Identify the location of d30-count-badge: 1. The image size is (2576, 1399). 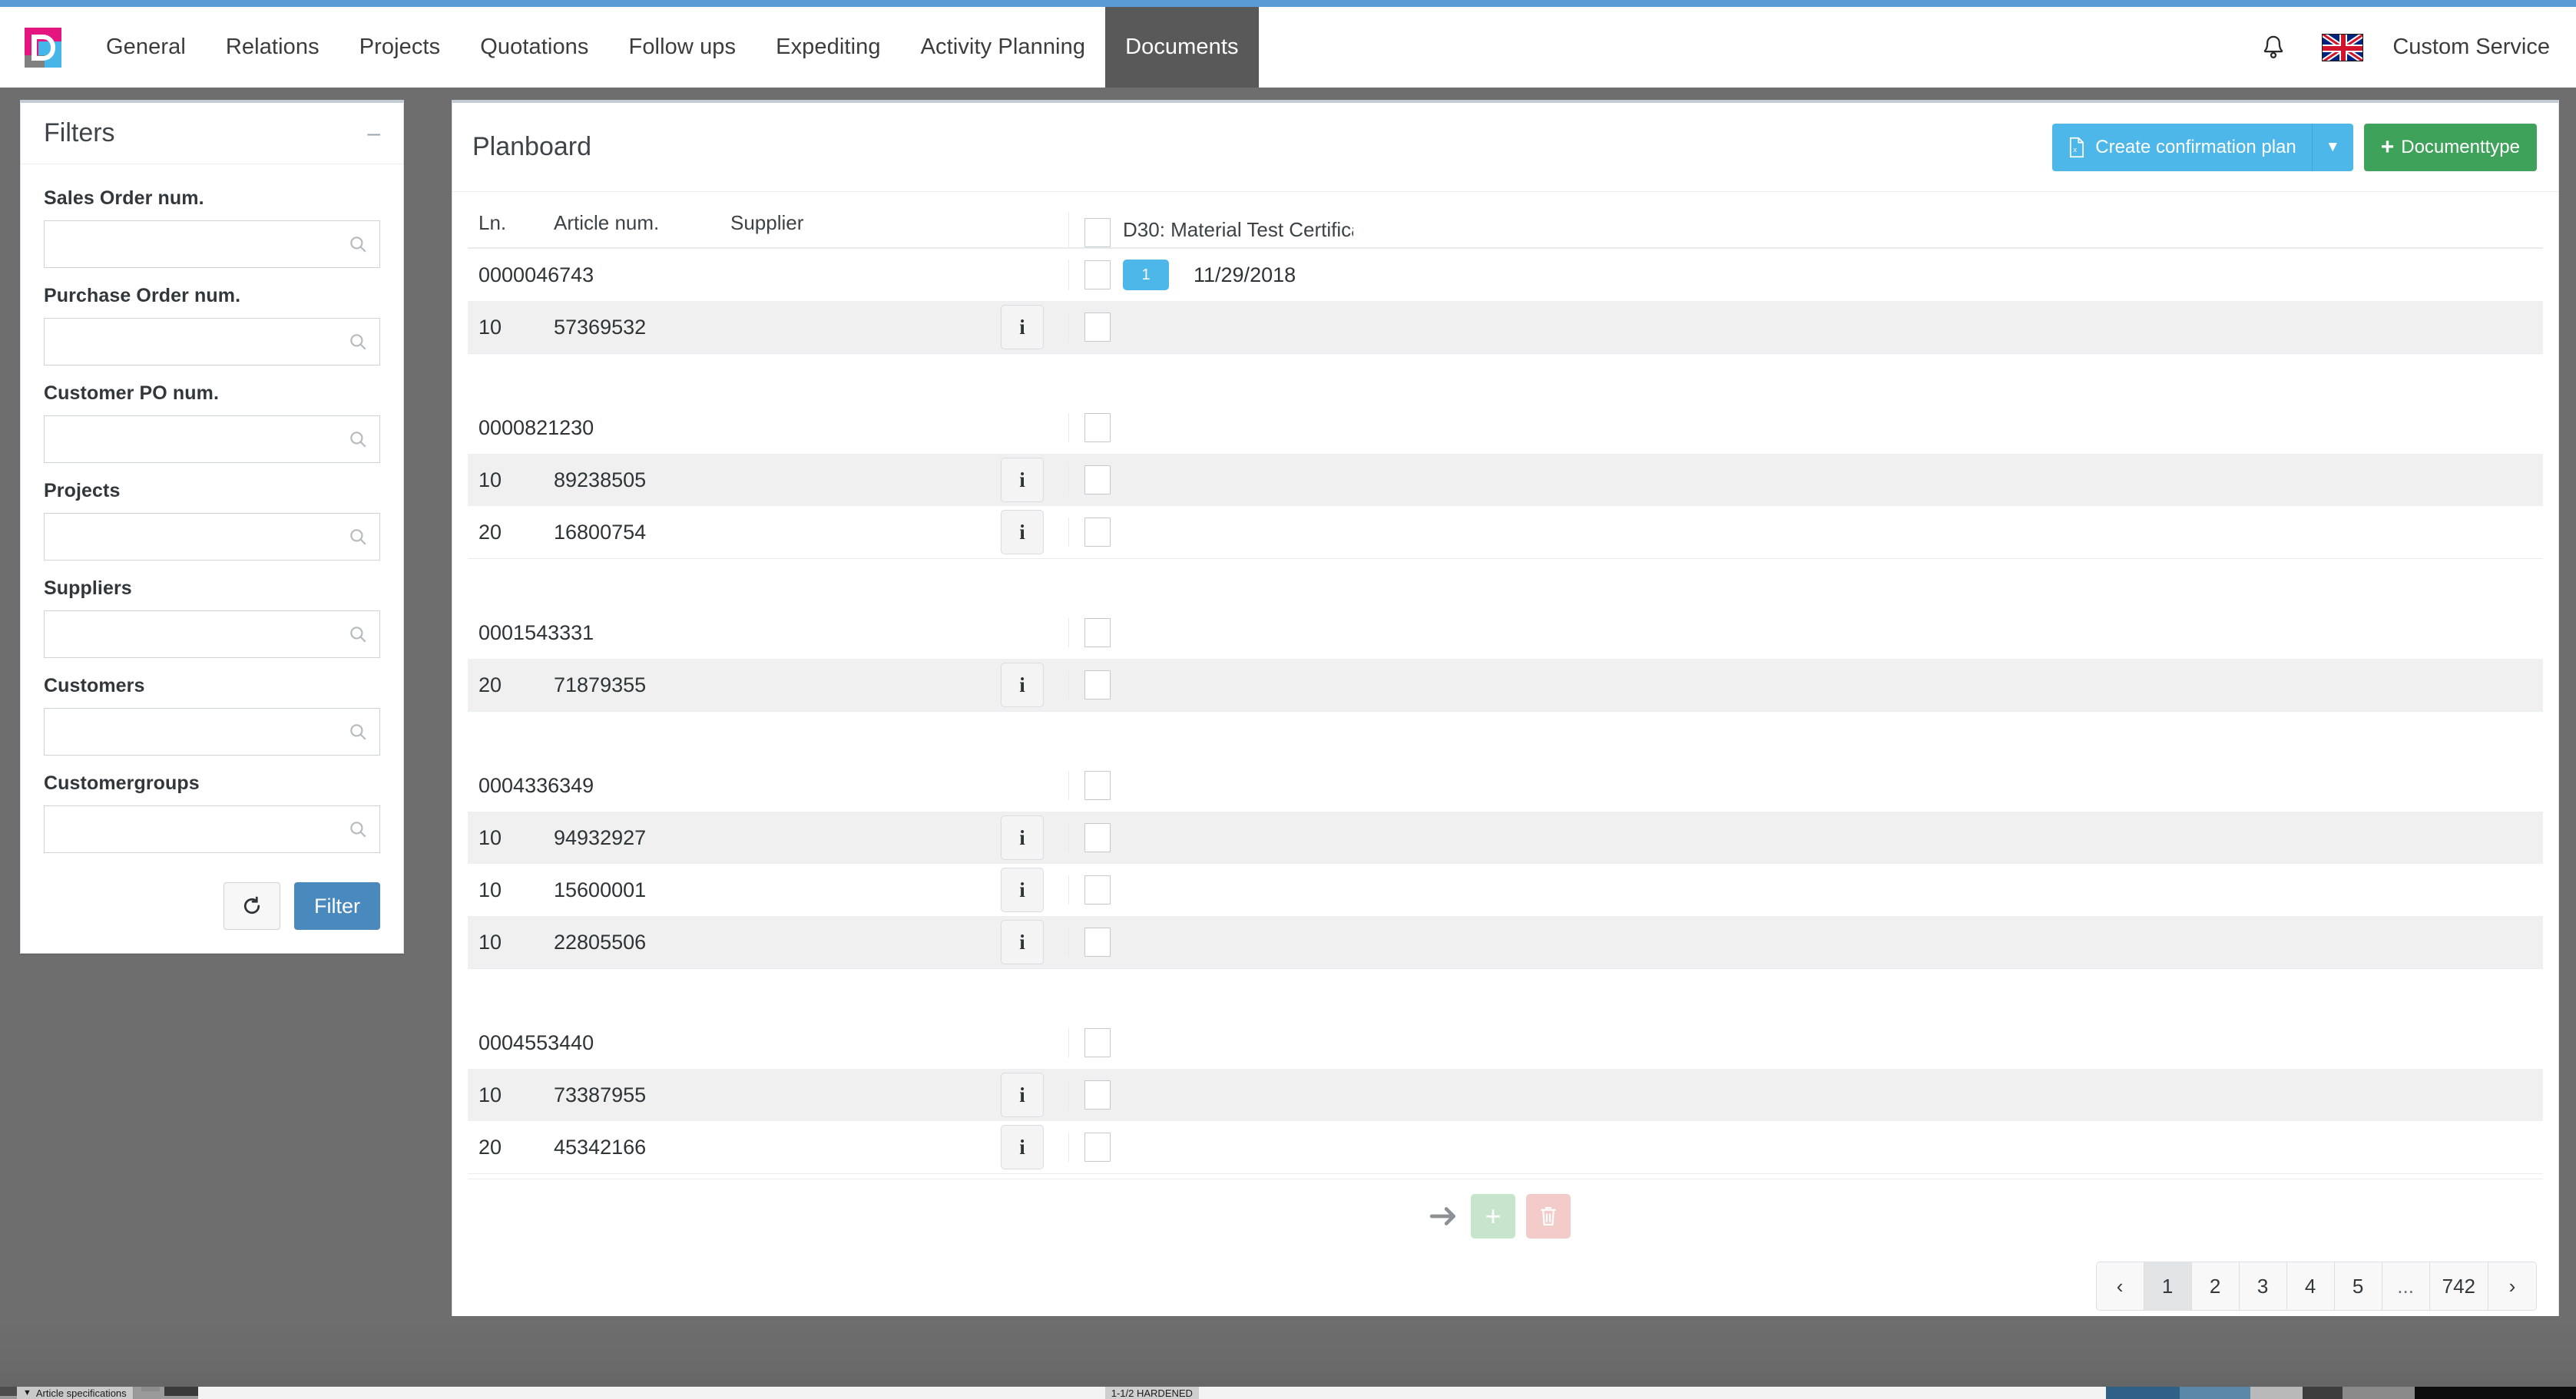
(1146, 275).